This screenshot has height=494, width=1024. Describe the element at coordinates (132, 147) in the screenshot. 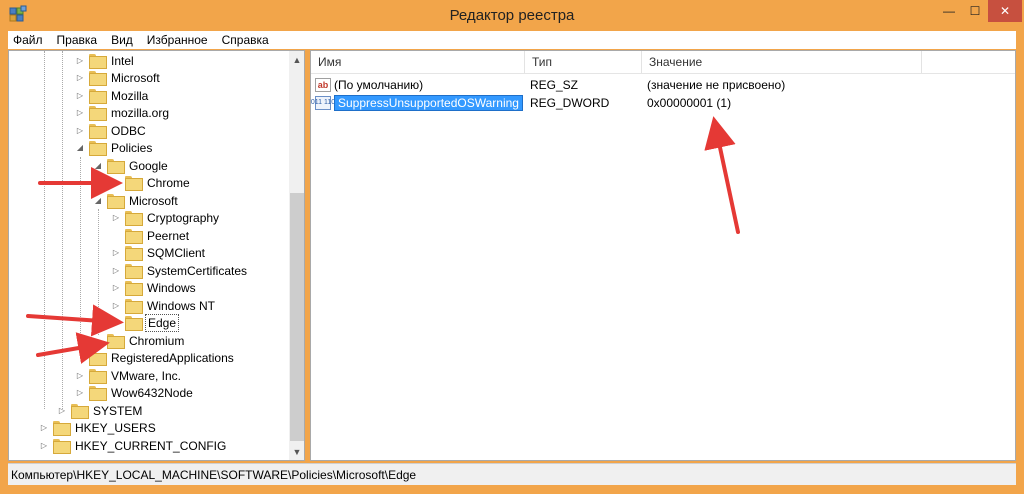

I see `tree-item-label: Policies` at that location.